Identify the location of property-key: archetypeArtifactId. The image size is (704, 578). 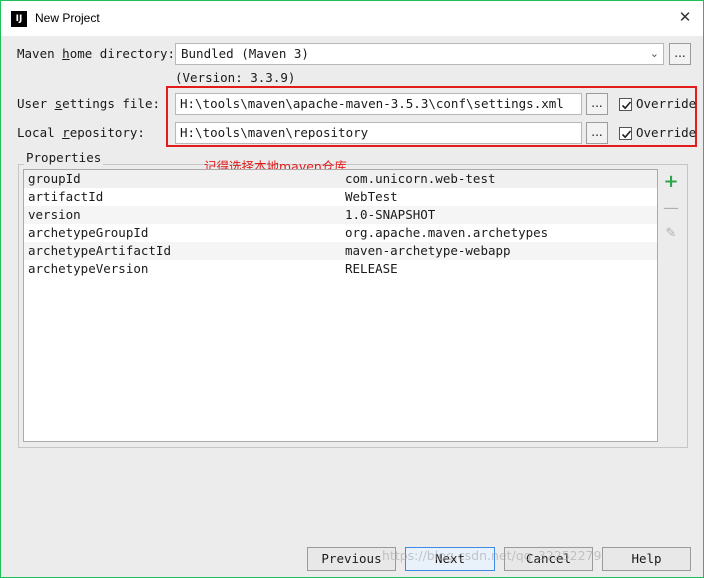
(99, 250).